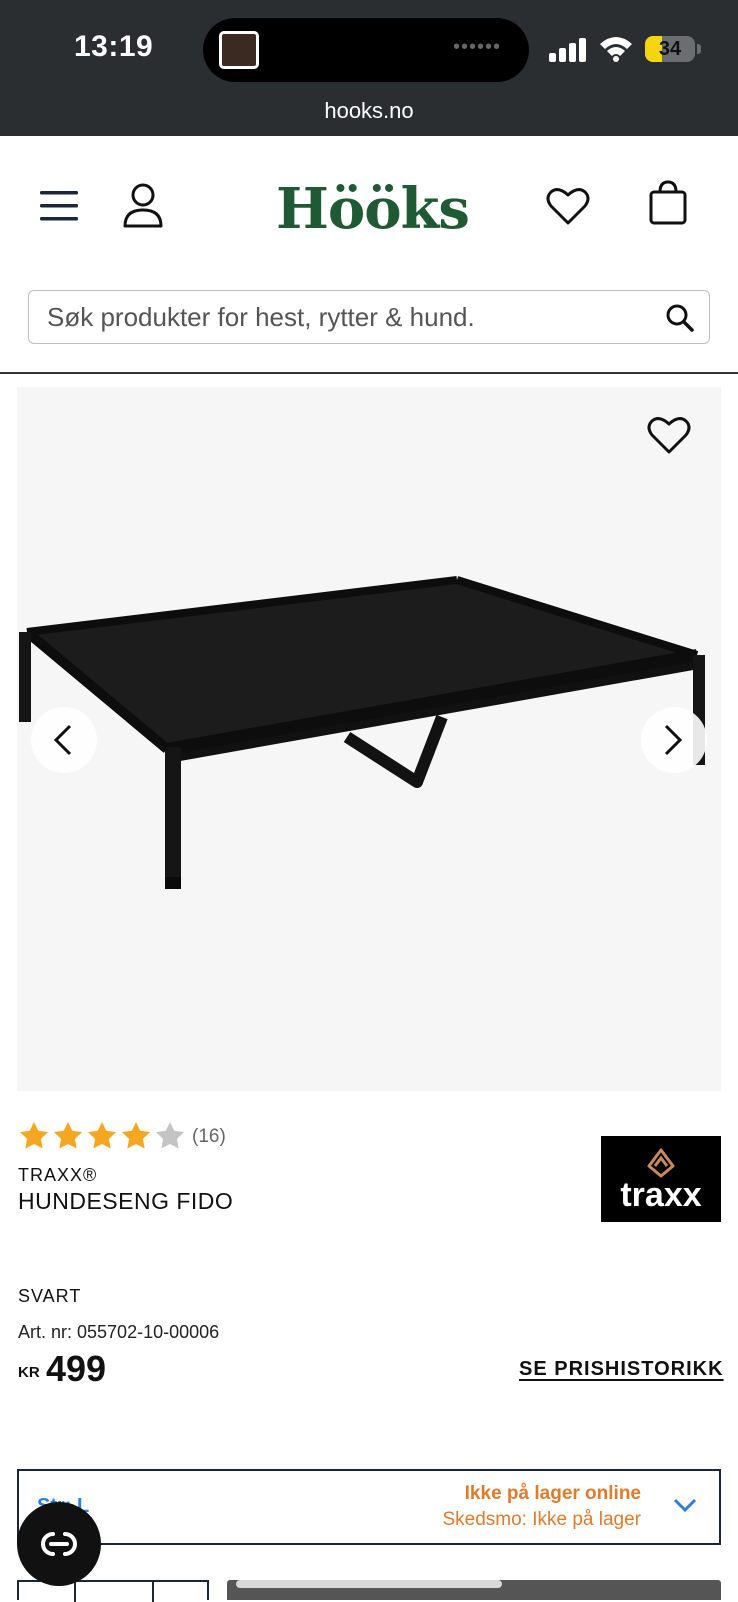 The width and height of the screenshot is (738, 1602). I want to click on signal-icon, so click(569, 49).